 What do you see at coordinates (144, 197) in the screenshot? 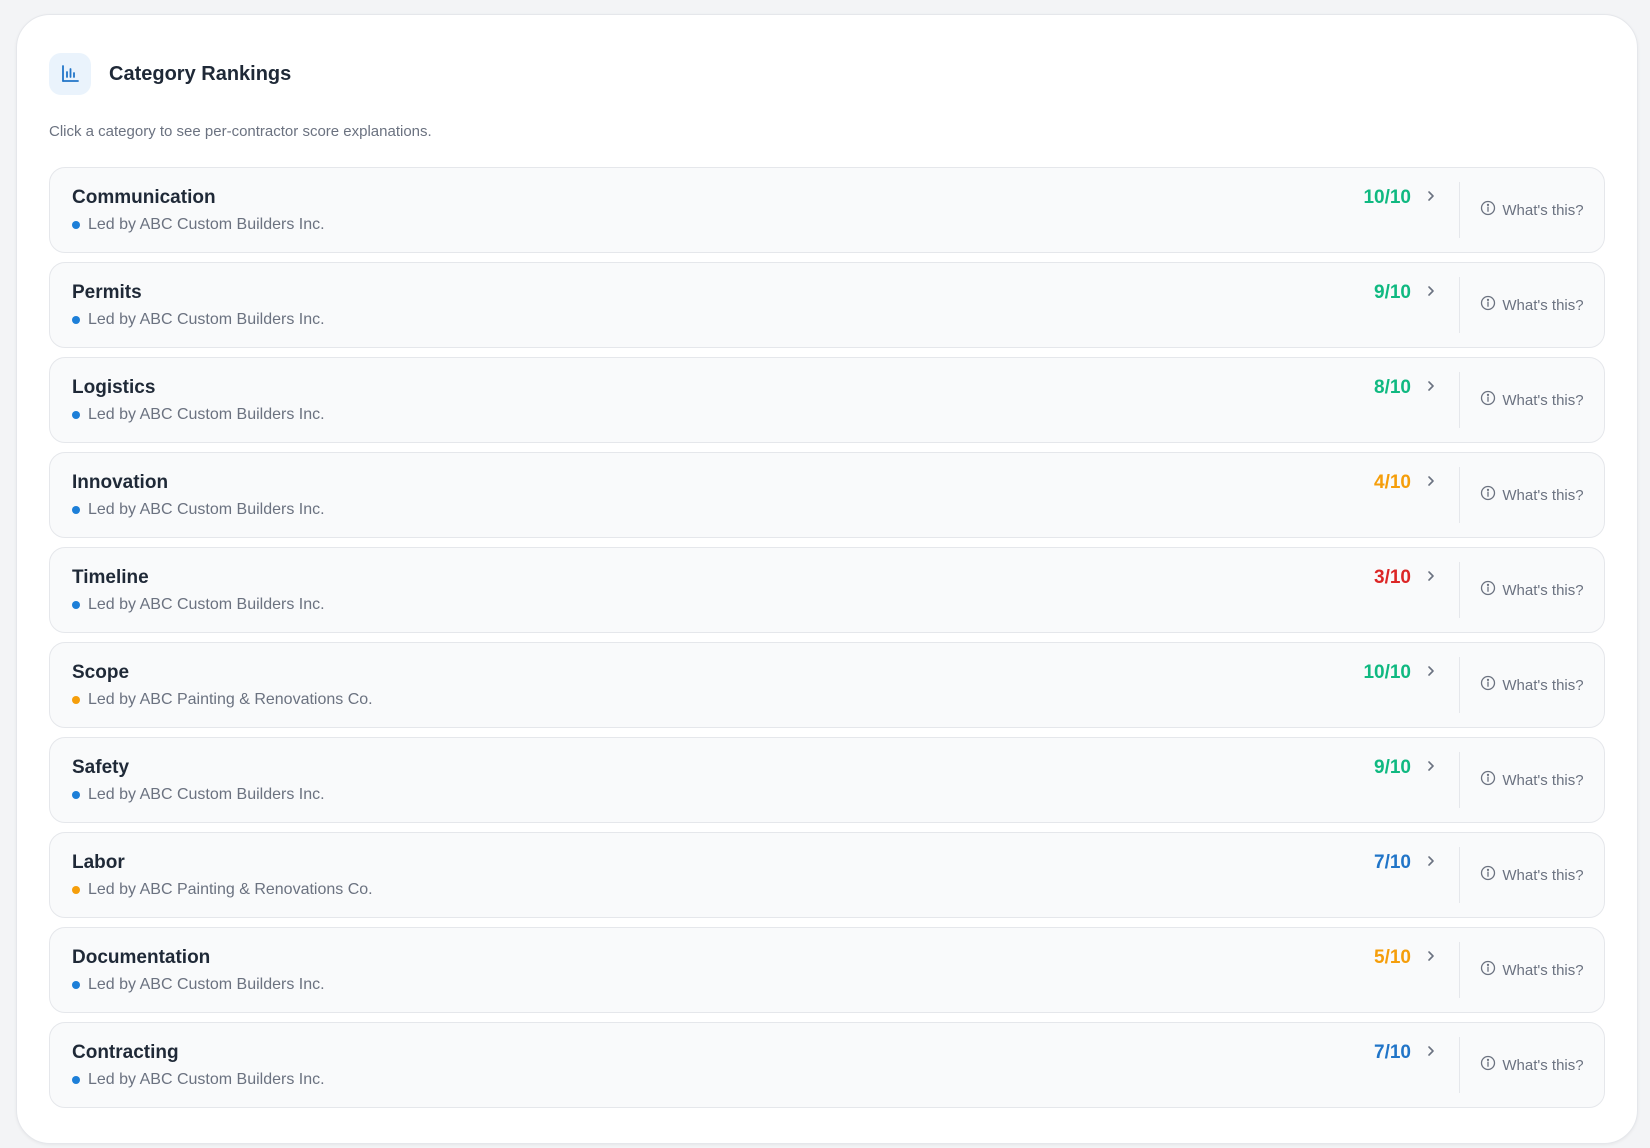
I see `category-name: Communication` at bounding box center [144, 197].